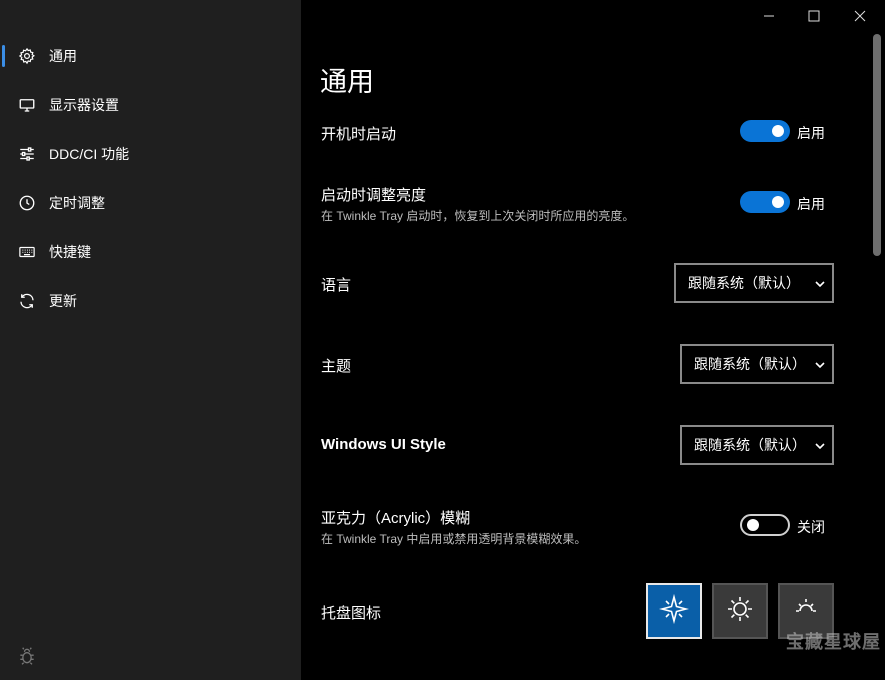  I want to click on theme-select: 跟随系统（默认）, so click(757, 364).